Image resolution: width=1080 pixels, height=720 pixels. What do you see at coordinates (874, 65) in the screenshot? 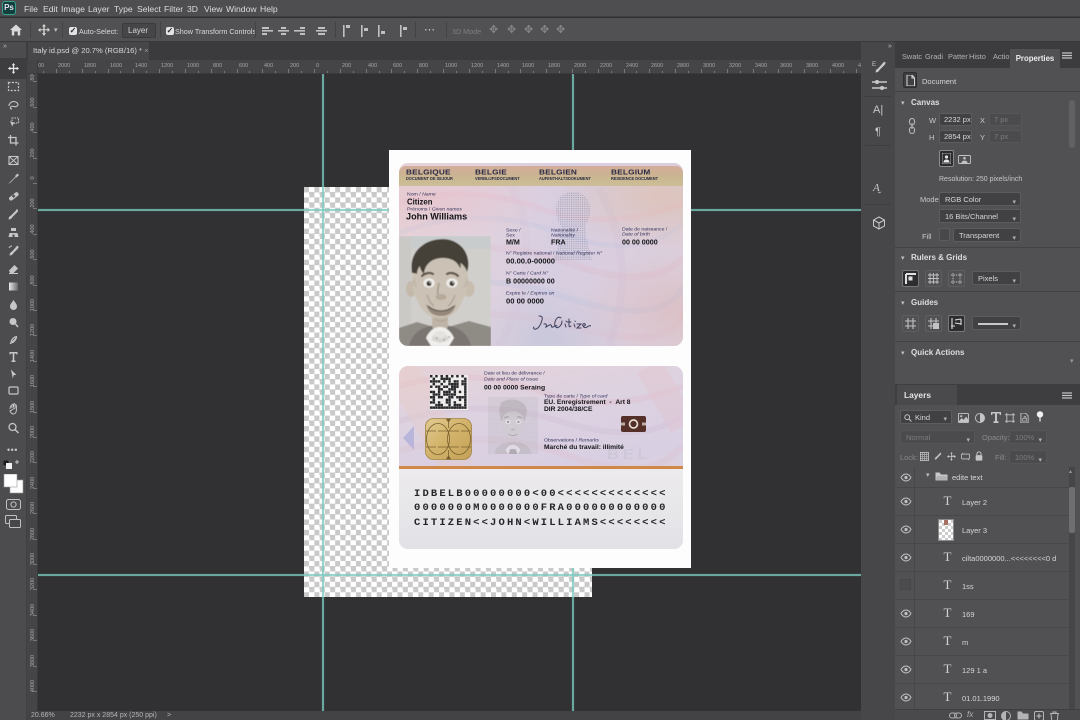
I see `svg-text: E` at bounding box center [874, 65].